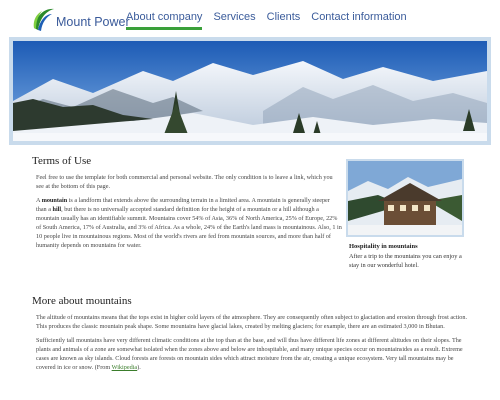 This screenshot has height=400, width=500. I want to click on more-title: More about mountains, so click(82, 301).